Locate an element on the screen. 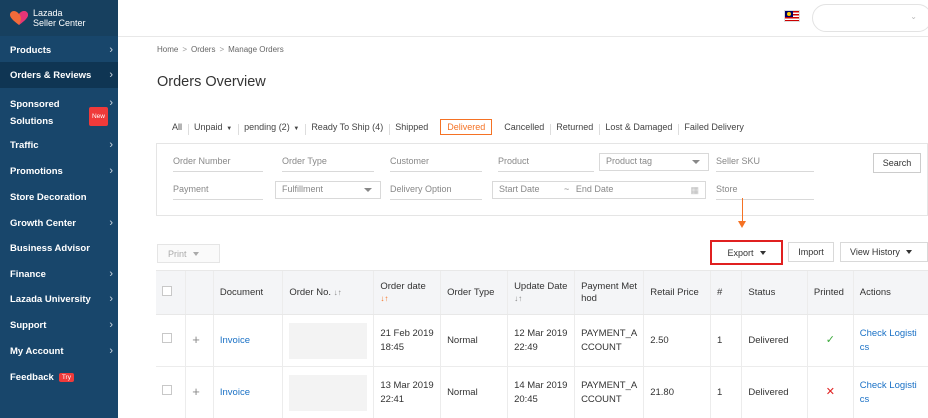  sidebar-item-my-account: My Account › is located at coordinates (59, 351).